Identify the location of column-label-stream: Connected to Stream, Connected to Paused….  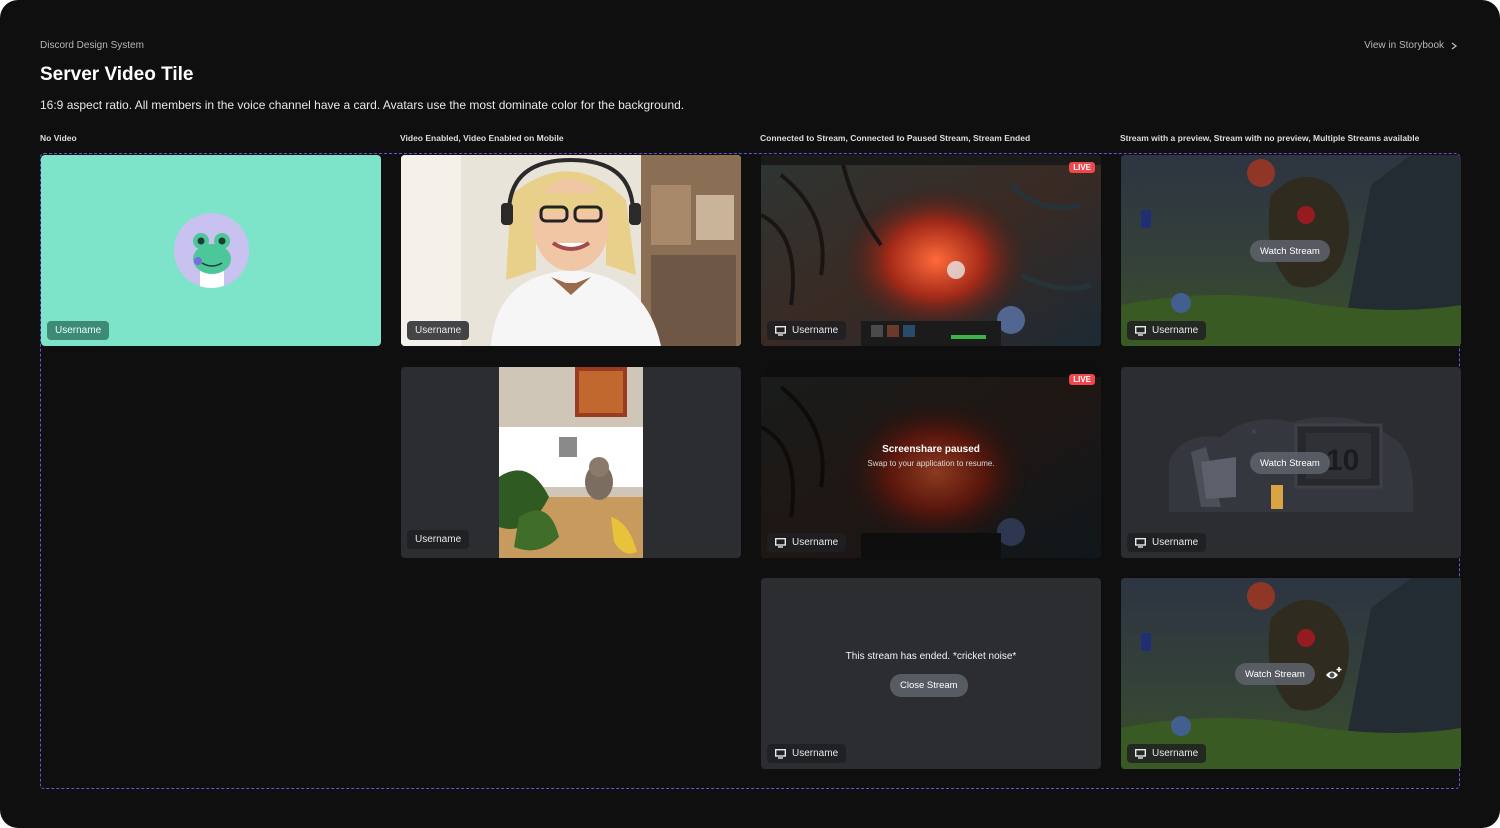
(895, 138).